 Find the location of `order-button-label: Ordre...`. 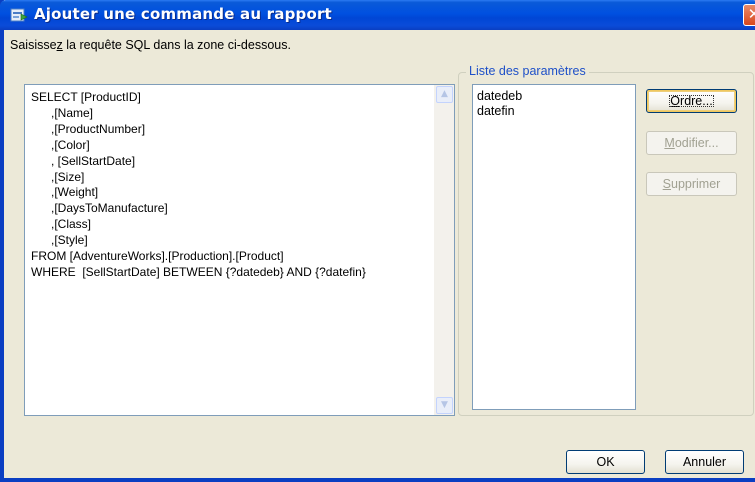

order-button-label: Ordre... is located at coordinates (691, 101).